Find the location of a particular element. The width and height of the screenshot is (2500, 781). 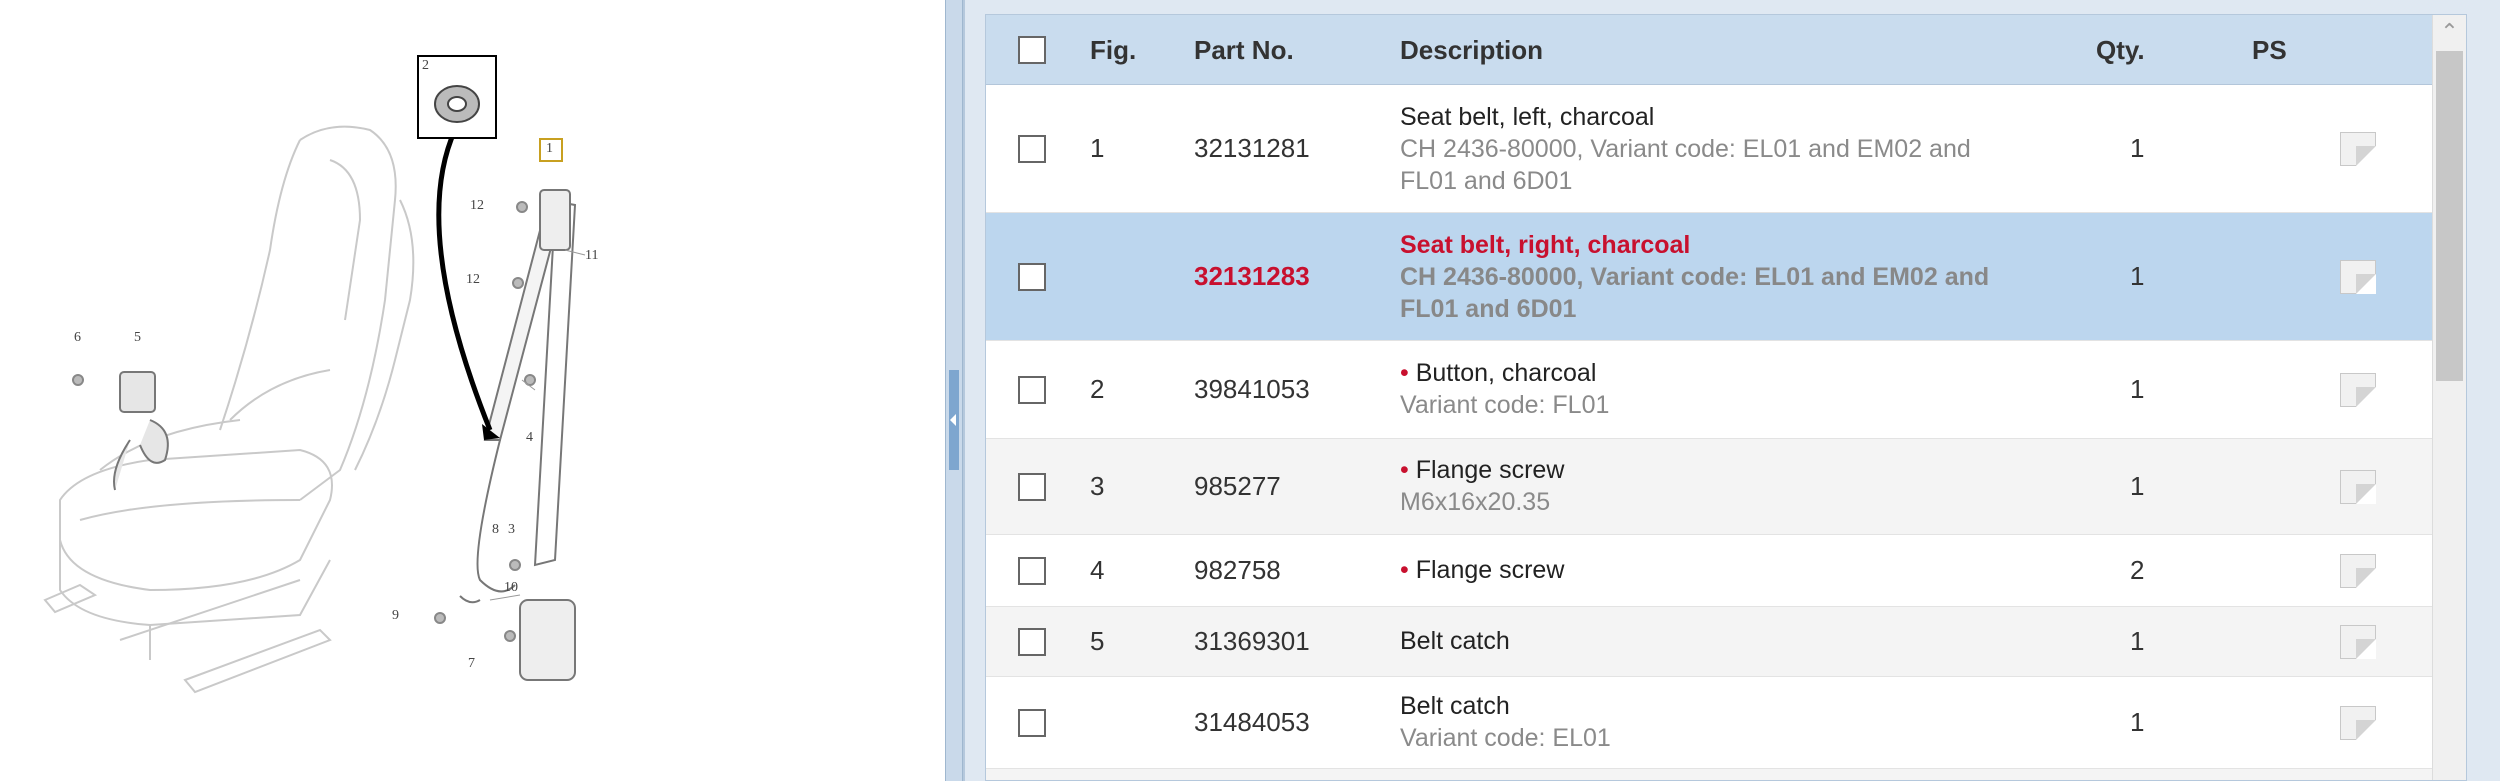

callout-8: 8 is located at coordinates (495, 529).